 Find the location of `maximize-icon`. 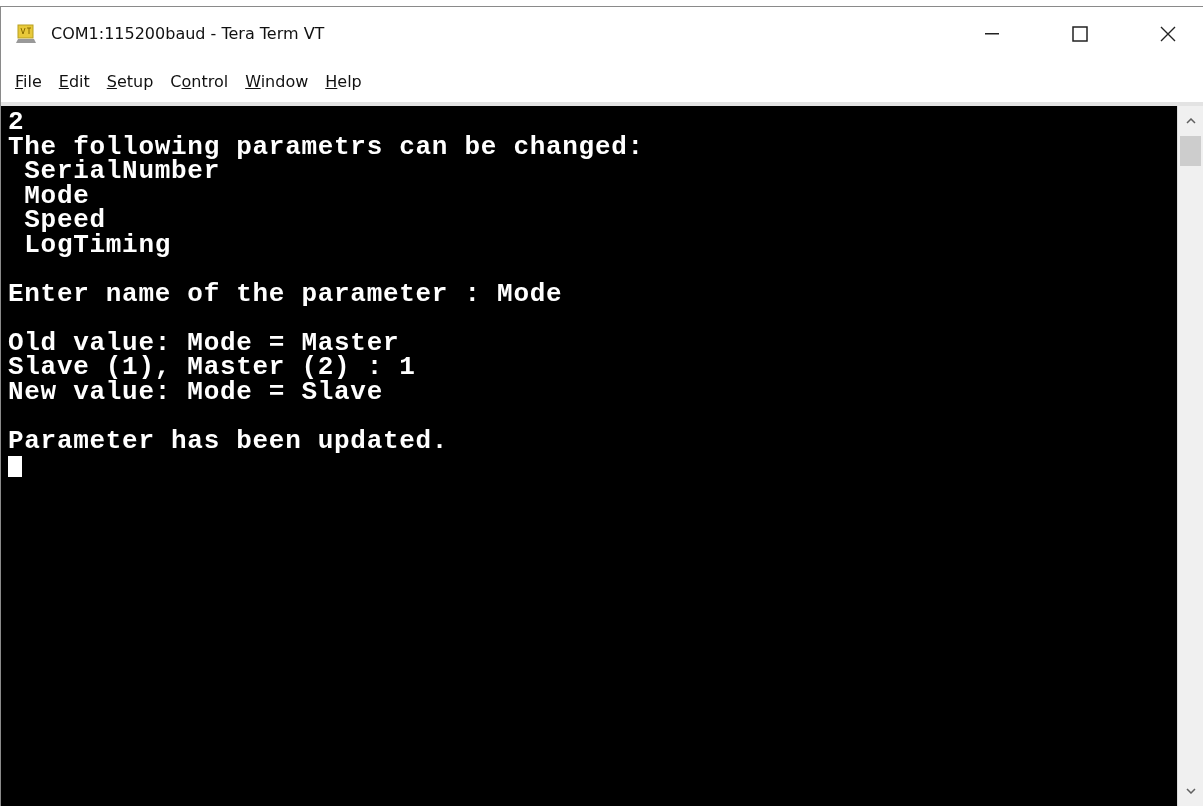

maximize-icon is located at coordinates (1080, 33).